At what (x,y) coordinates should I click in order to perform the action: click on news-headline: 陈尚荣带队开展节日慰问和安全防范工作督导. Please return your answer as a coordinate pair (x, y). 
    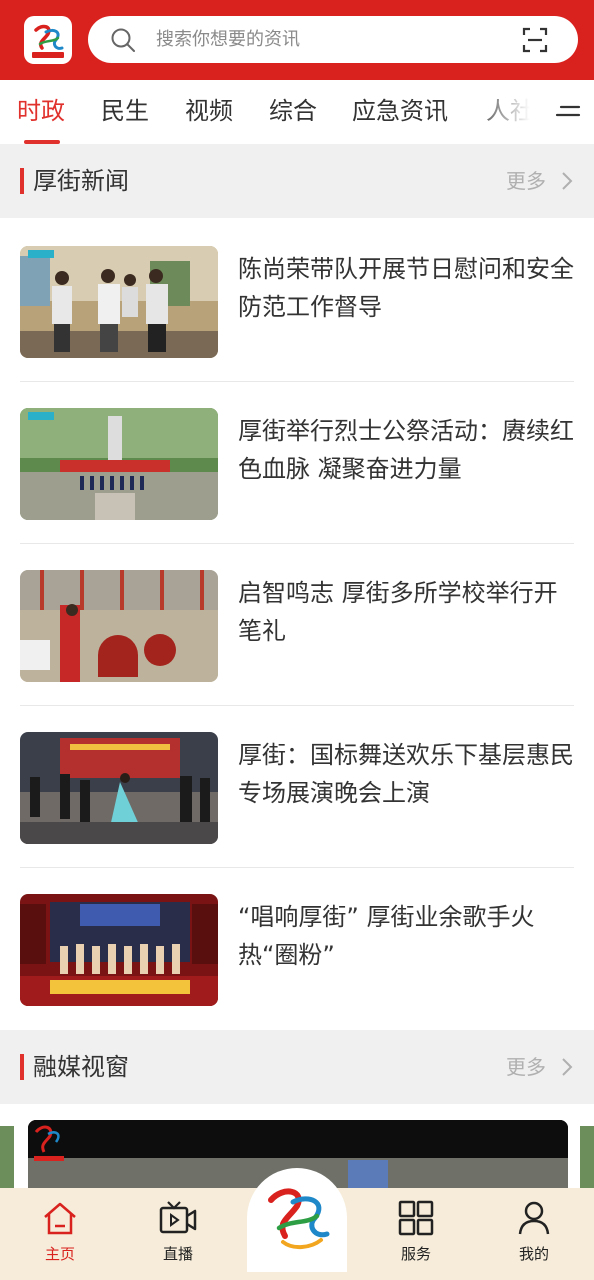
    Looking at the image, I should click on (406, 288).